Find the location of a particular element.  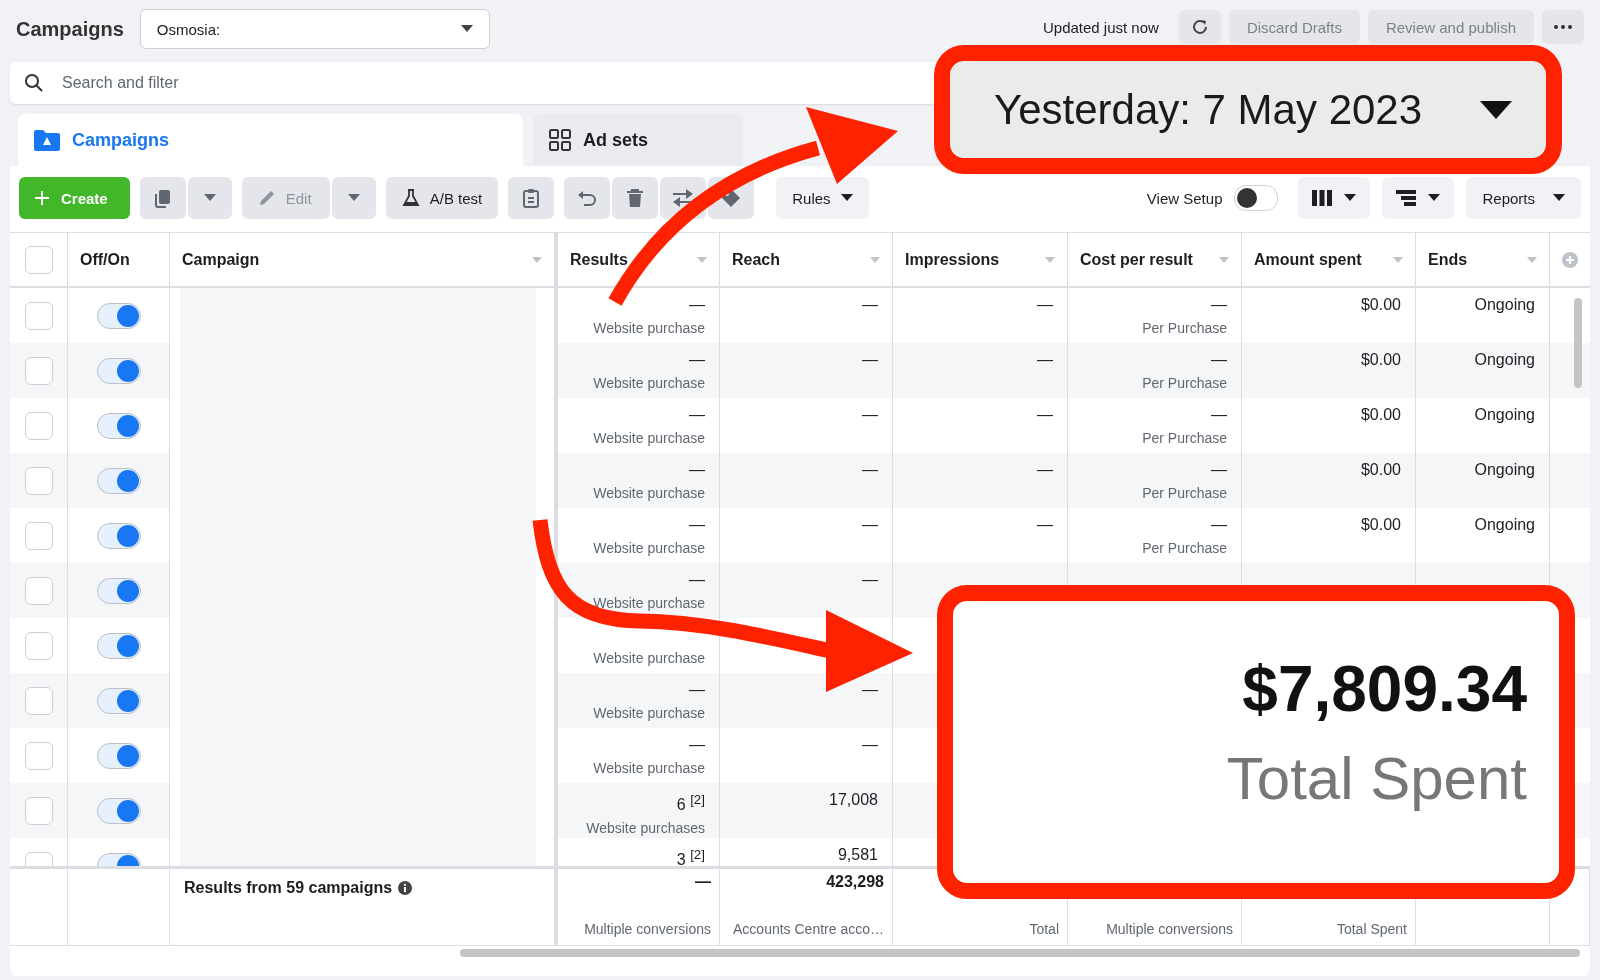

column-header: Ends is located at coordinates (1448, 259).